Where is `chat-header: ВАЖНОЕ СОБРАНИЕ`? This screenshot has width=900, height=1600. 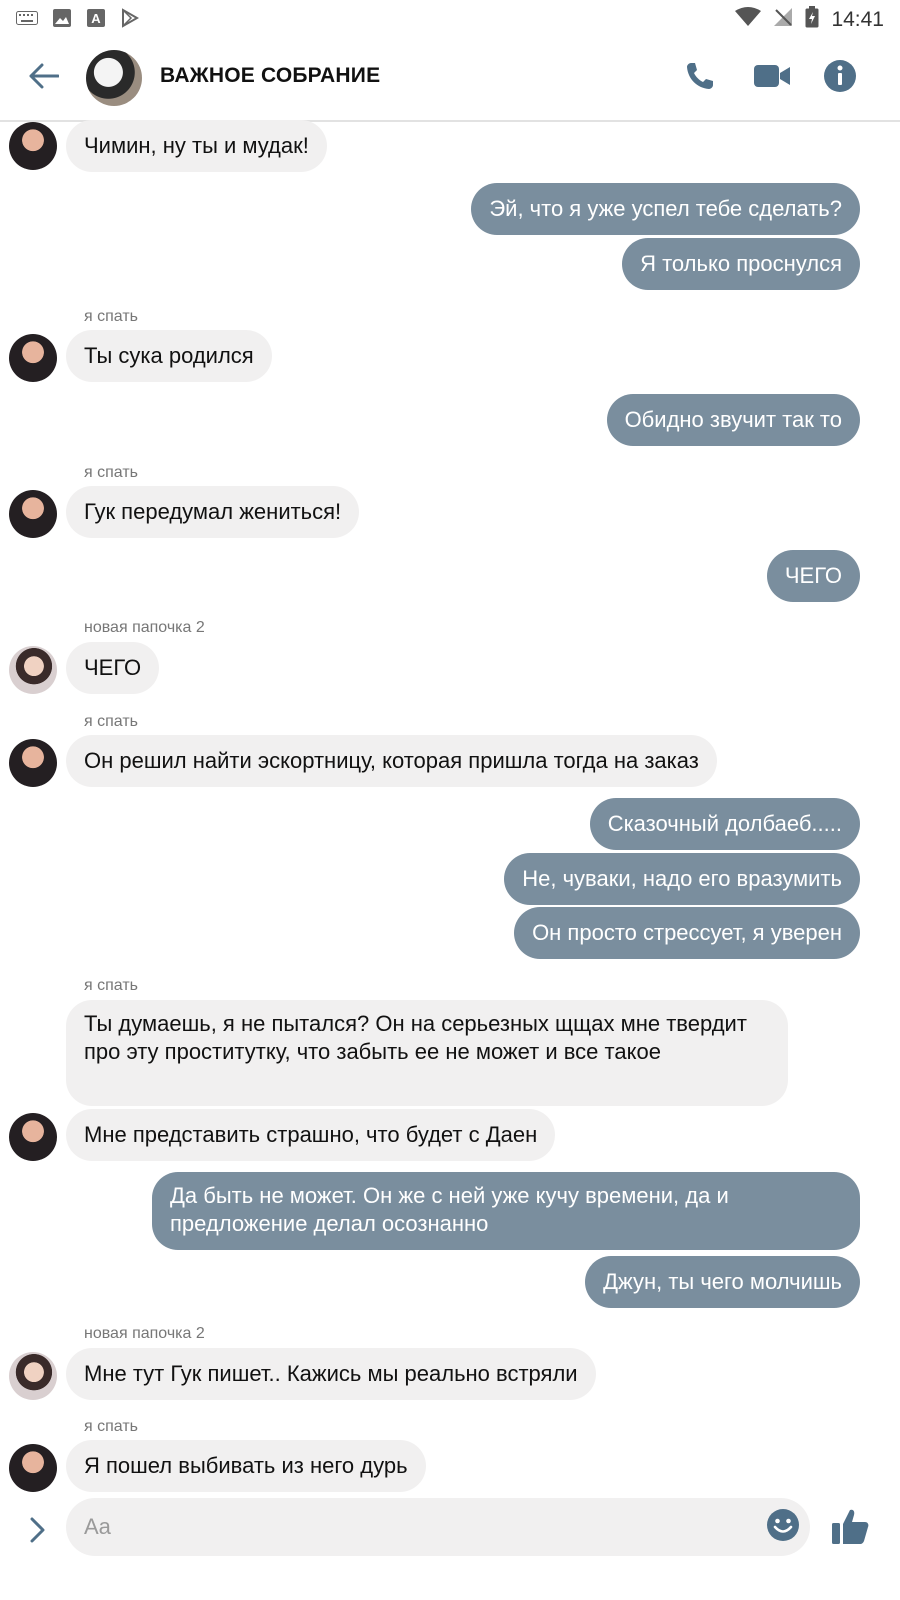 chat-header: ВАЖНОЕ СОБРАНИЕ is located at coordinates (450, 79).